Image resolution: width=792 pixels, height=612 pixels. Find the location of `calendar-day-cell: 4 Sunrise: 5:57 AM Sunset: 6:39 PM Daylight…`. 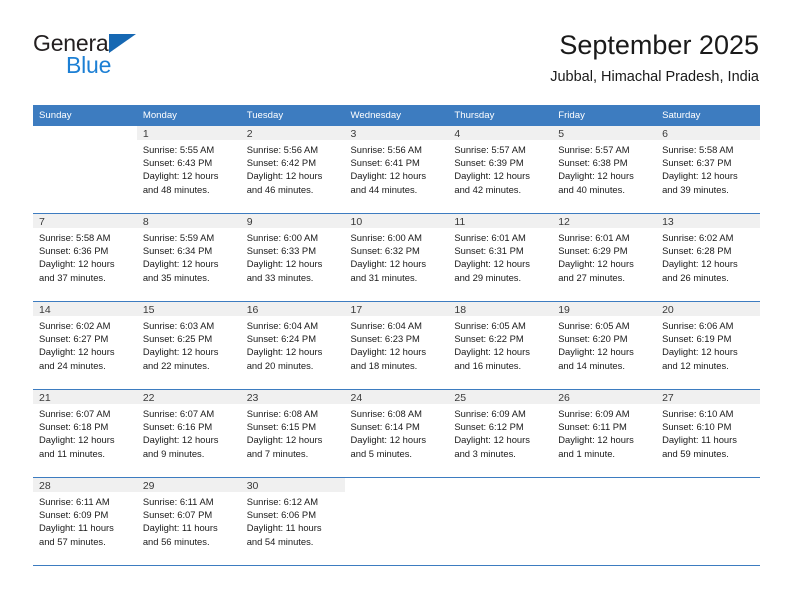

calendar-day-cell: 4 Sunrise: 5:57 AM Sunset: 6:39 PM Daylight… is located at coordinates (500, 170).